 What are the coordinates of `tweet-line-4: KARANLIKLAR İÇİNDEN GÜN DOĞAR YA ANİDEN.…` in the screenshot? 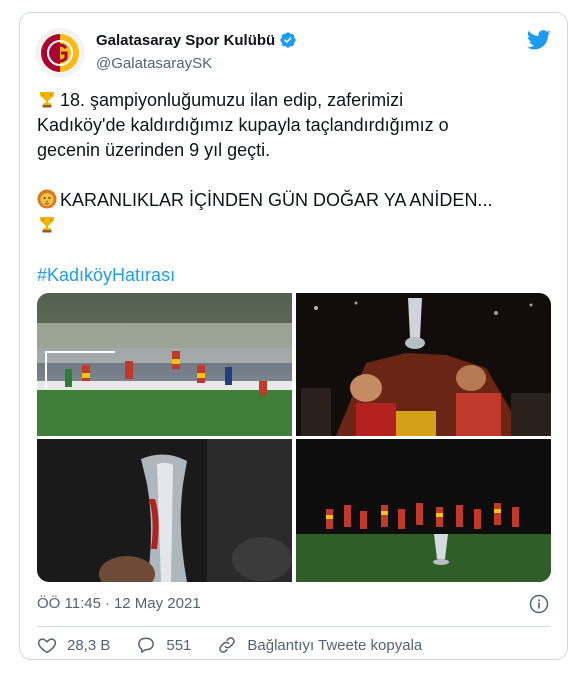 It's located at (294, 200).